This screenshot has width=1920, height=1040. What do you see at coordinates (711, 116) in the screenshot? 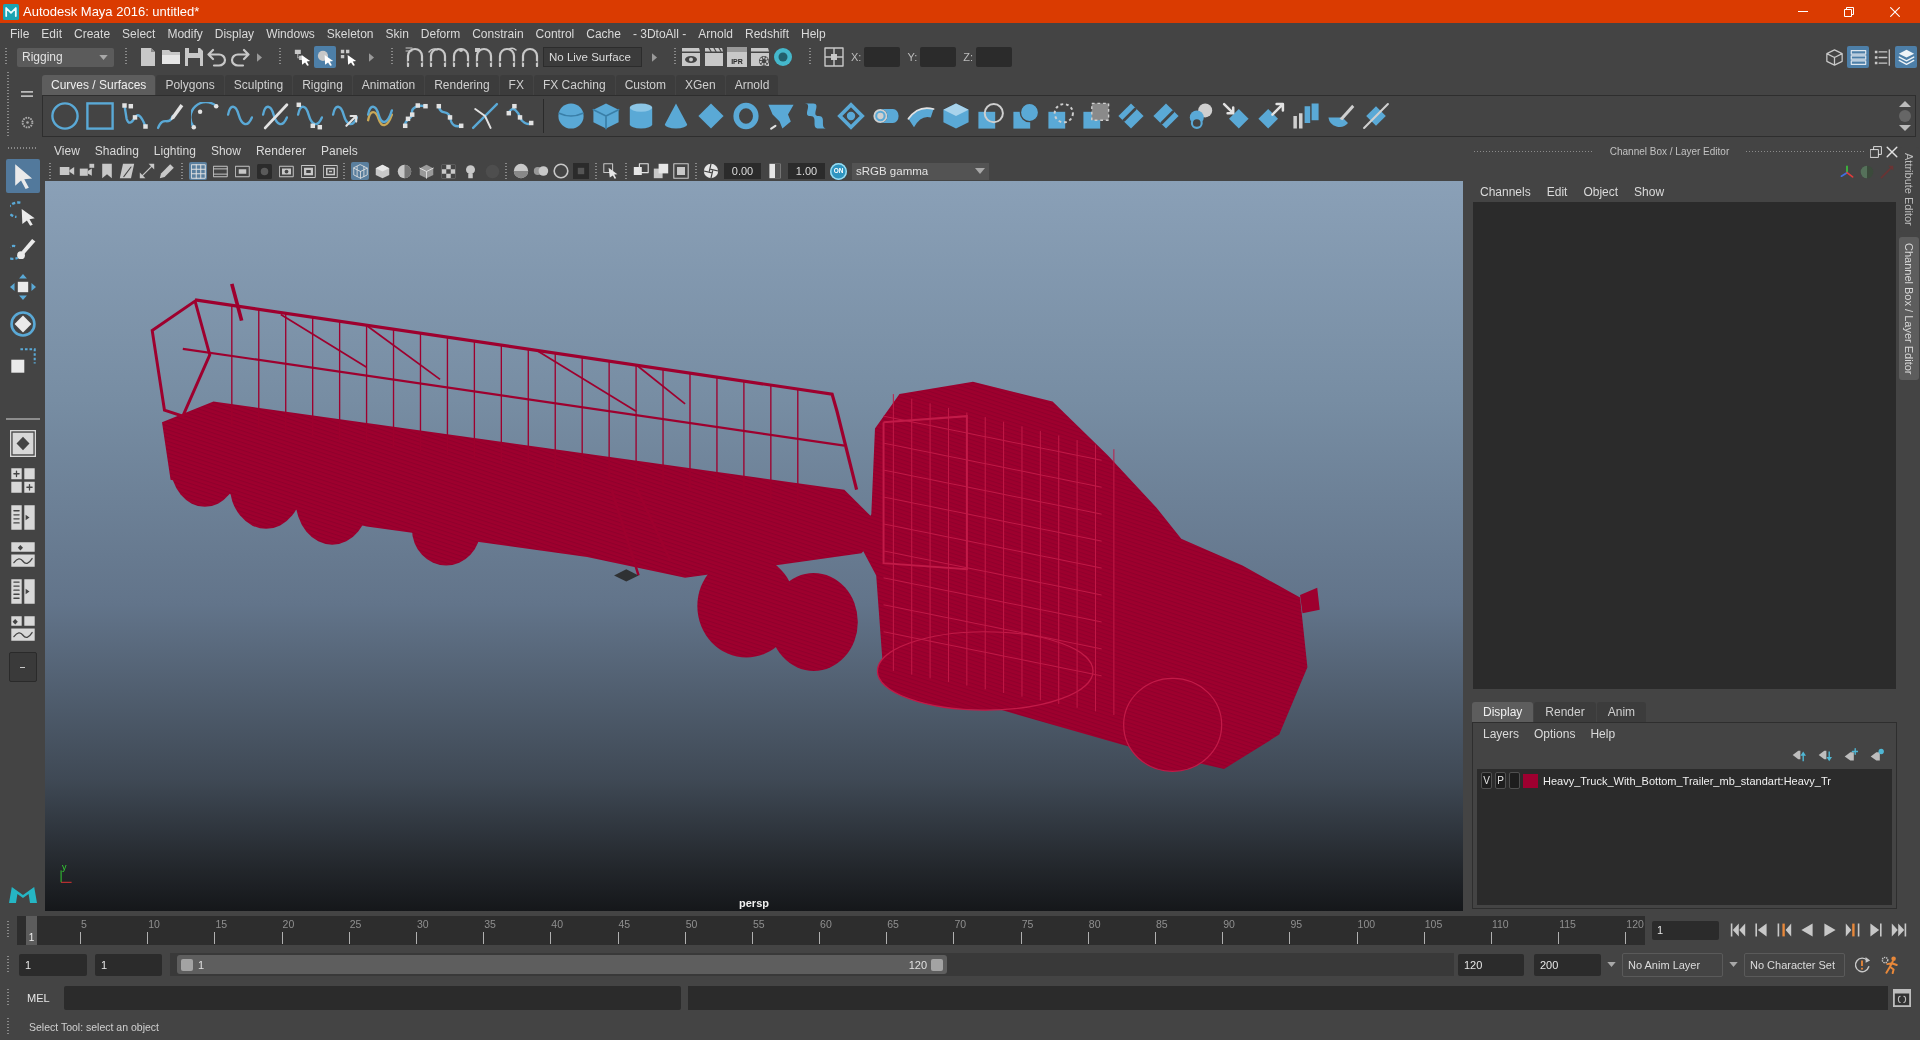
I see `diamond-icon` at bounding box center [711, 116].